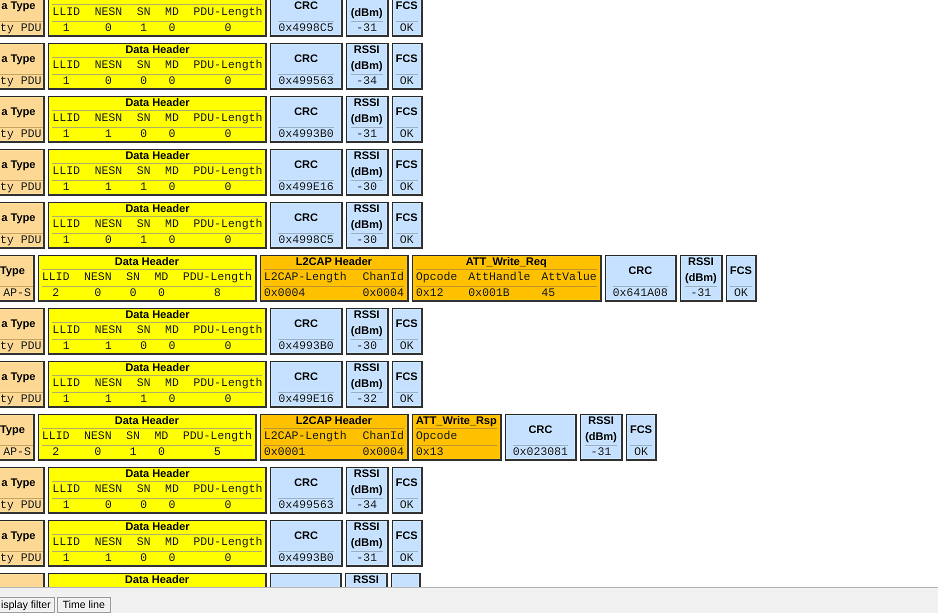 The image size is (938, 613). I want to click on tab: isplay filter, so click(27, 605).